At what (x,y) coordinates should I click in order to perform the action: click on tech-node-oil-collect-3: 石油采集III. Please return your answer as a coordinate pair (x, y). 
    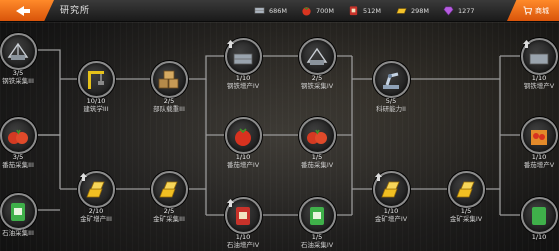
    Looking at the image, I should click on (20, 215).